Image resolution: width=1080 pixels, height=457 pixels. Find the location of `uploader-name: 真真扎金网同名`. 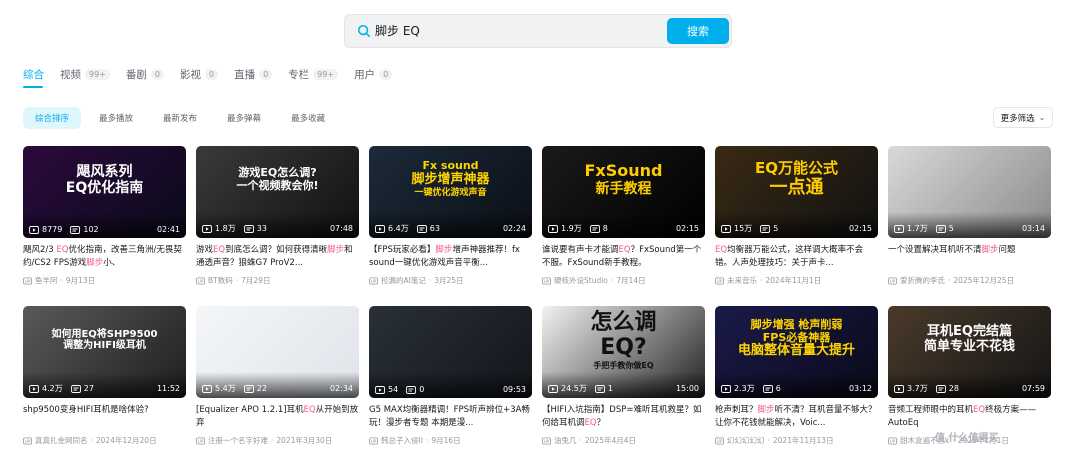

uploader-name: 真真扎金网同名 is located at coordinates (61, 440).